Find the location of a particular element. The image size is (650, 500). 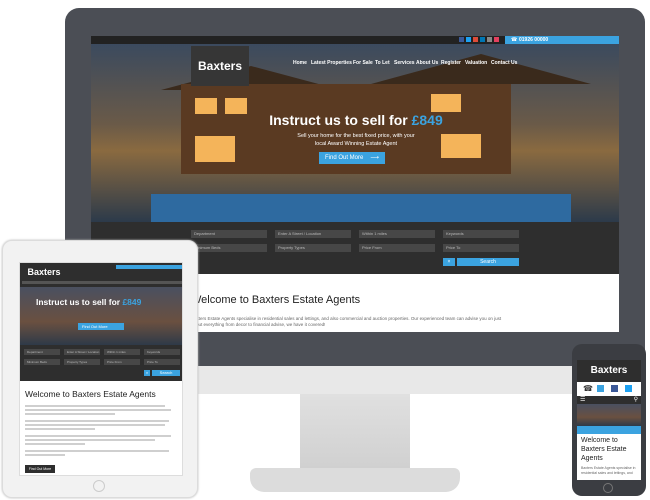

location-input: Enter A Street / Location is located at coordinates (313, 234).